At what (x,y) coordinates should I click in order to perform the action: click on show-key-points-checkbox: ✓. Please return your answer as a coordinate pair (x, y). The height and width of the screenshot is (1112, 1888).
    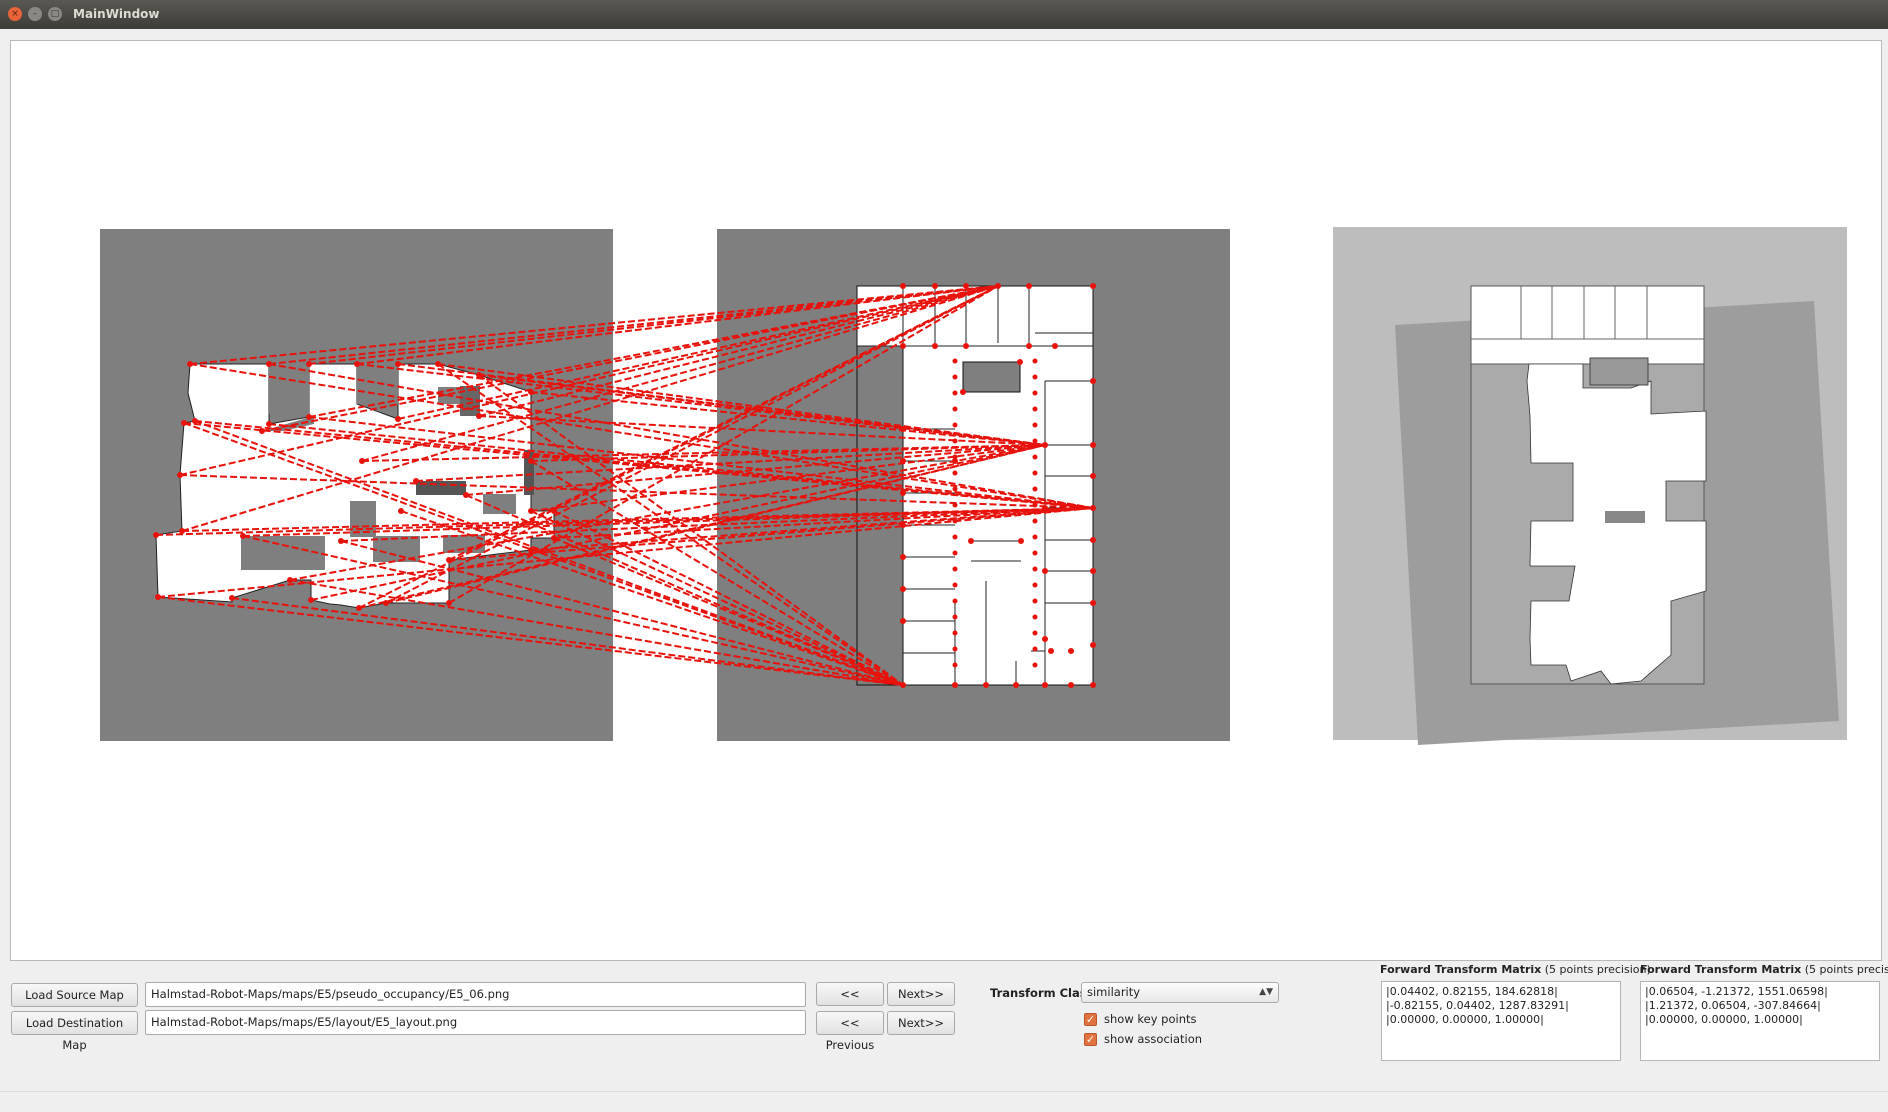
    Looking at the image, I should click on (1090, 1019).